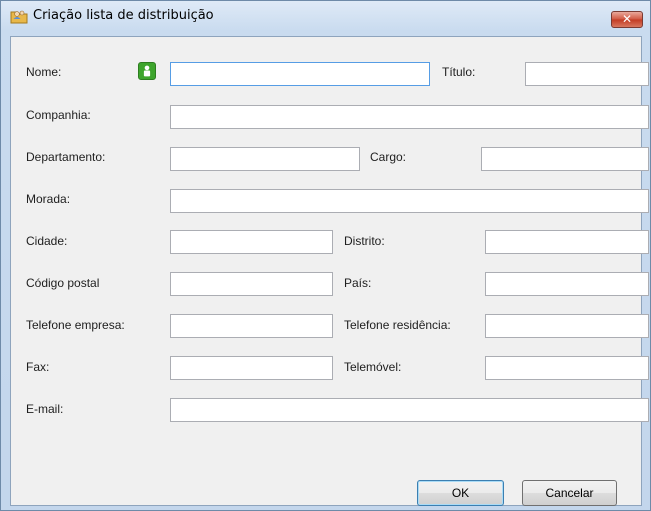 The height and width of the screenshot is (511, 651). I want to click on departamento-input, so click(265, 159).